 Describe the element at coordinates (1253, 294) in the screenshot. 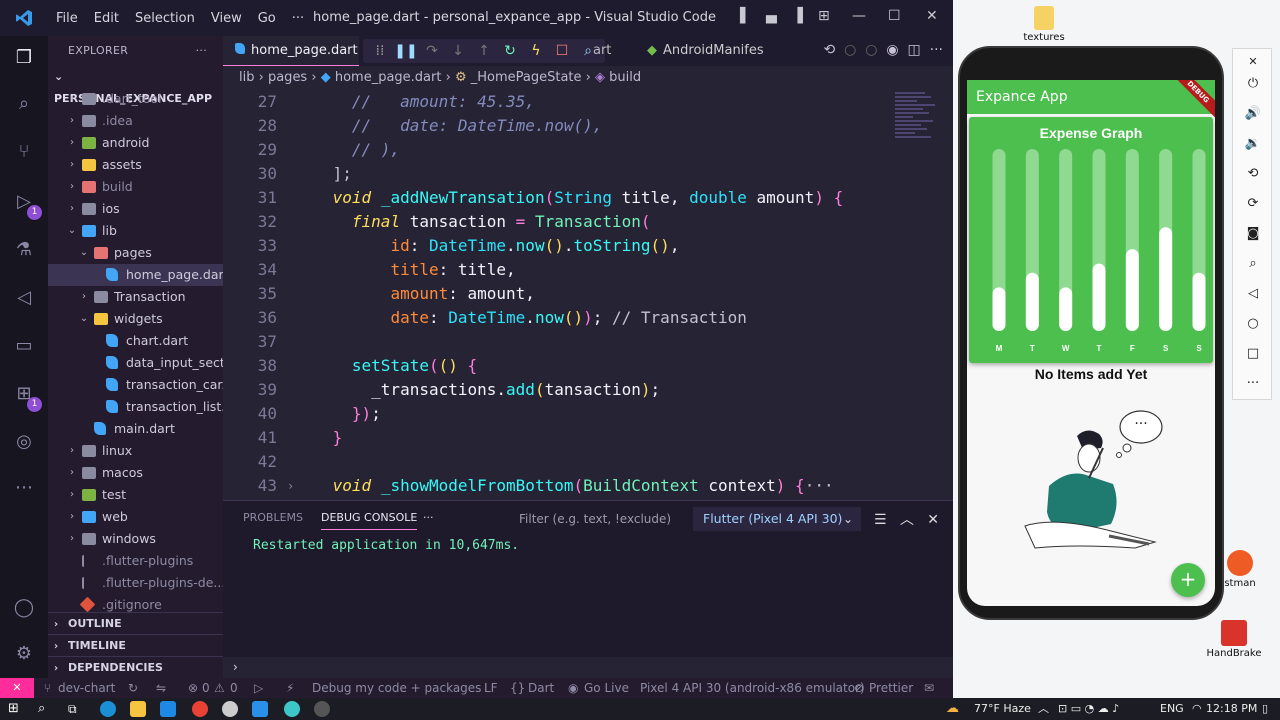

I see `back-icon: ◁` at that location.